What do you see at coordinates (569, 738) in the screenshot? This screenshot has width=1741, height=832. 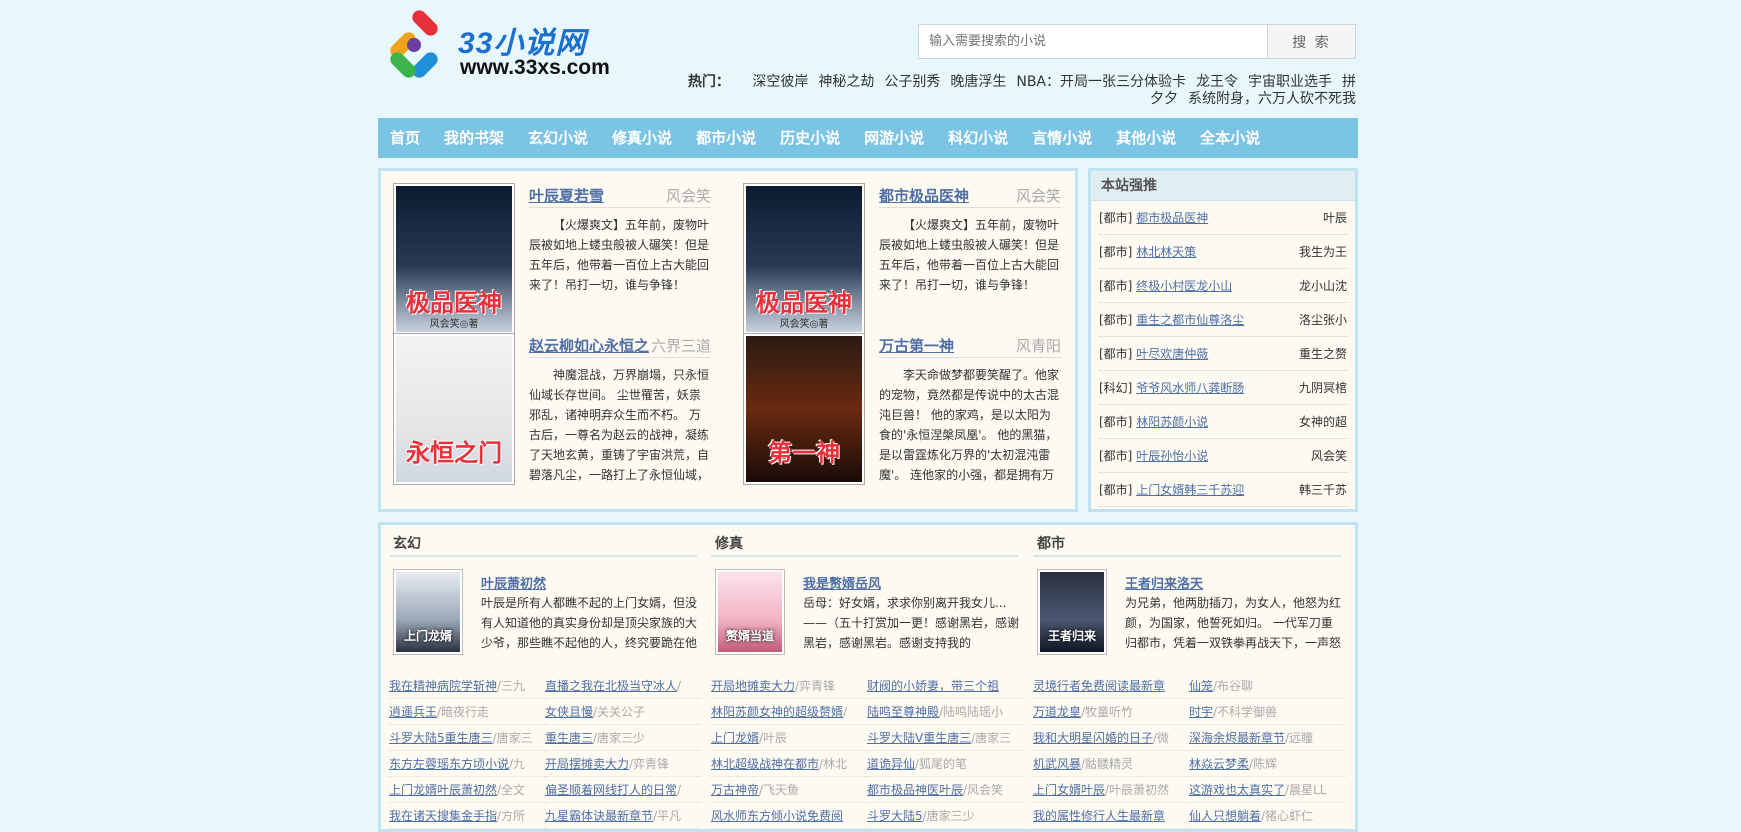 I see `book-link: 重生唐三` at bounding box center [569, 738].